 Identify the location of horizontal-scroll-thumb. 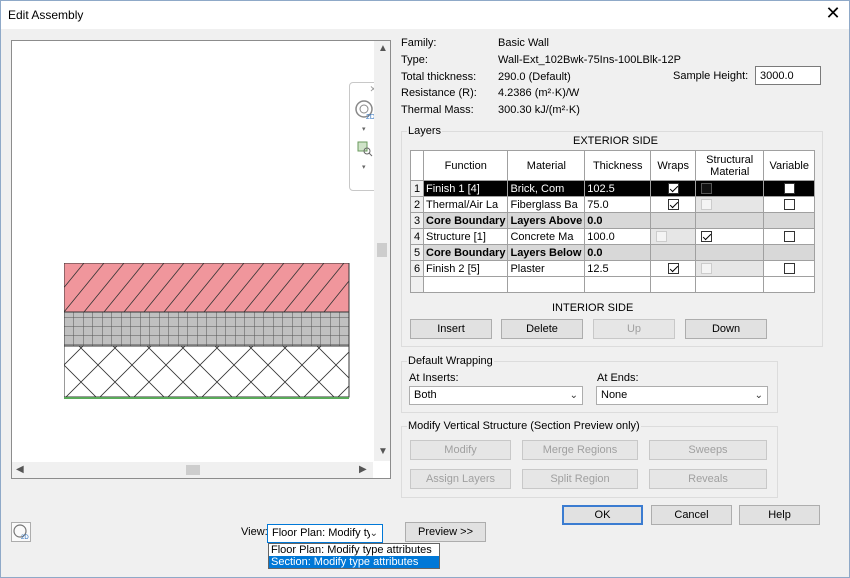
(193, 470).